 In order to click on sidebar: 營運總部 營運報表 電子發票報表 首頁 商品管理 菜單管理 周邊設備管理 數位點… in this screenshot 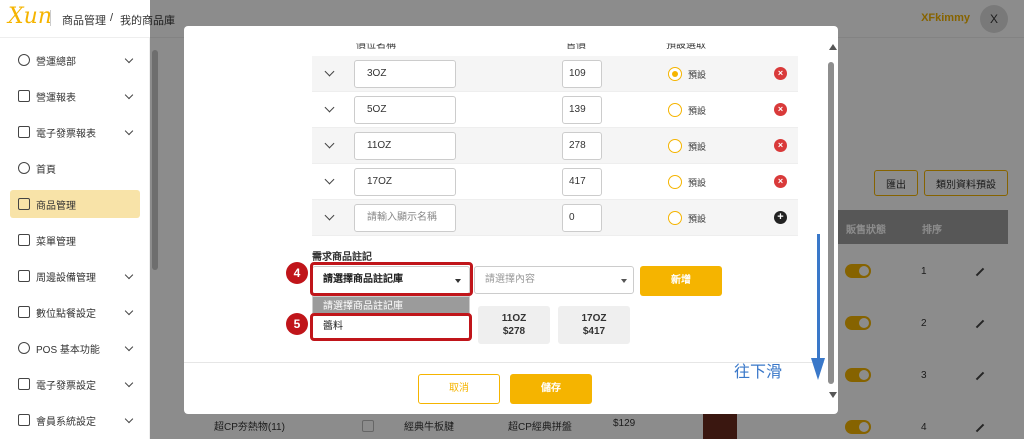, I will do `click(75, 238)`.